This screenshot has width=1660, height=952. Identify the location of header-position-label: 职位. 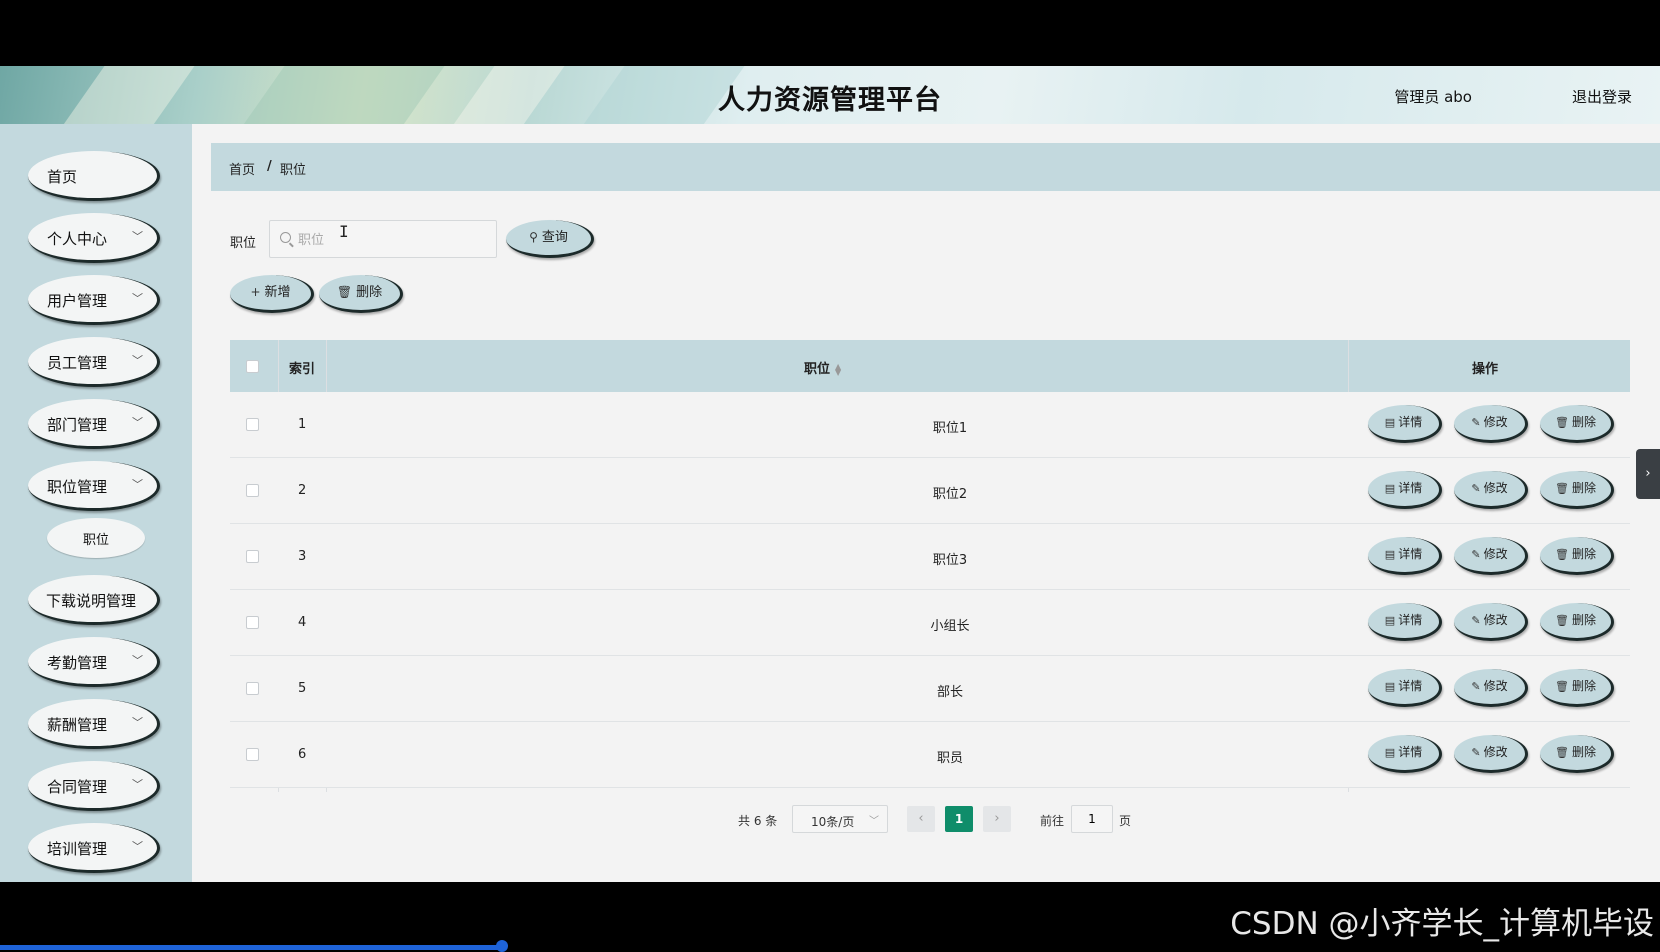
(817, 369).